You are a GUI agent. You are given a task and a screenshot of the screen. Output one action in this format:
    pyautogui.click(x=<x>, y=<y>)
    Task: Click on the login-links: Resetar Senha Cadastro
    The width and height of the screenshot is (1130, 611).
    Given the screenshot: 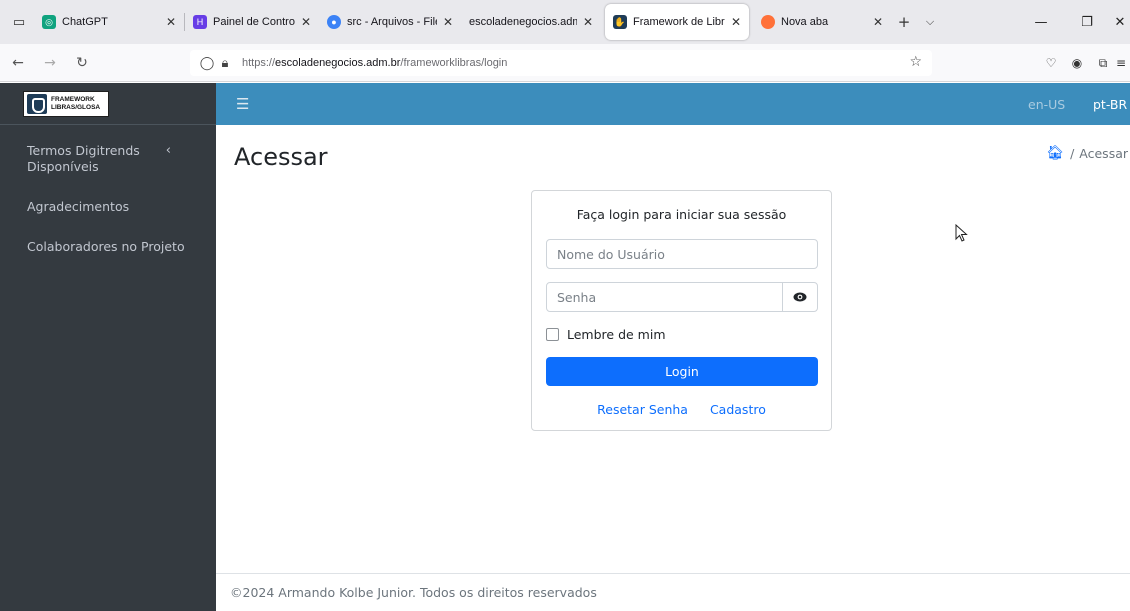 What is the action you would take?
    pyautogui.click(x=681, y=409)
    